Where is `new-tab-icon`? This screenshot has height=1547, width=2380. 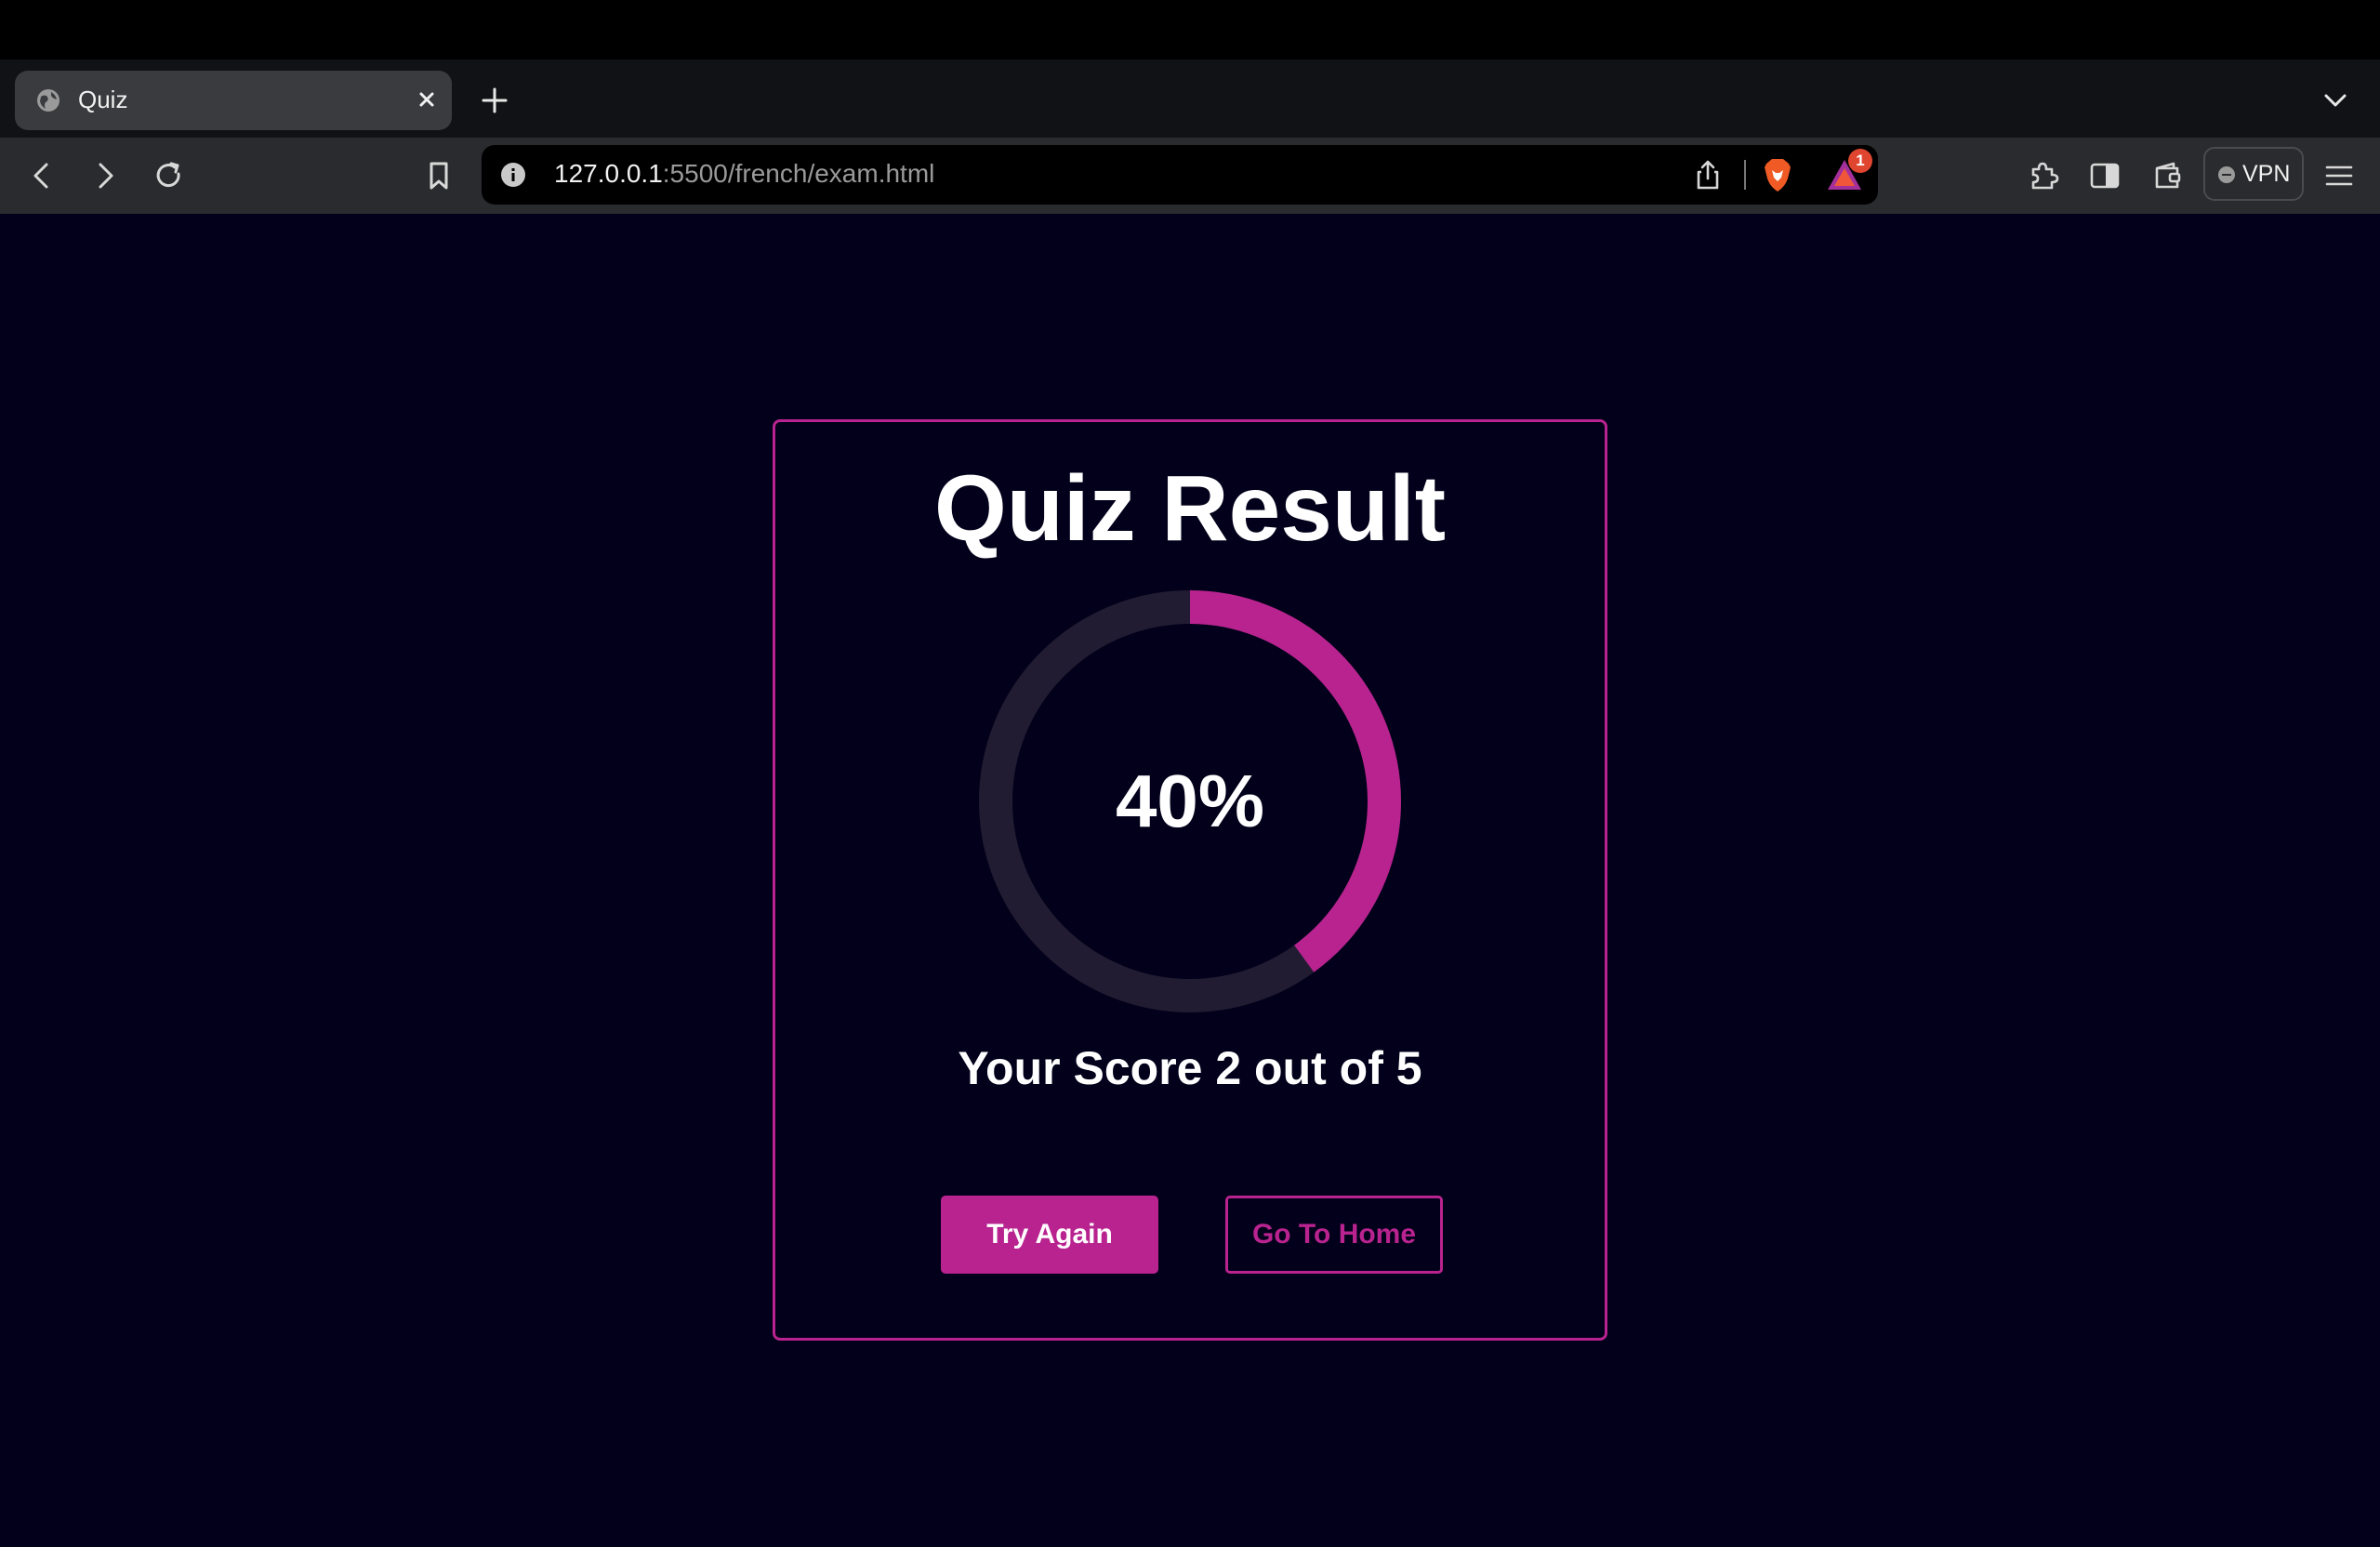
new-tab-icon is located at coordinates (494, 100).